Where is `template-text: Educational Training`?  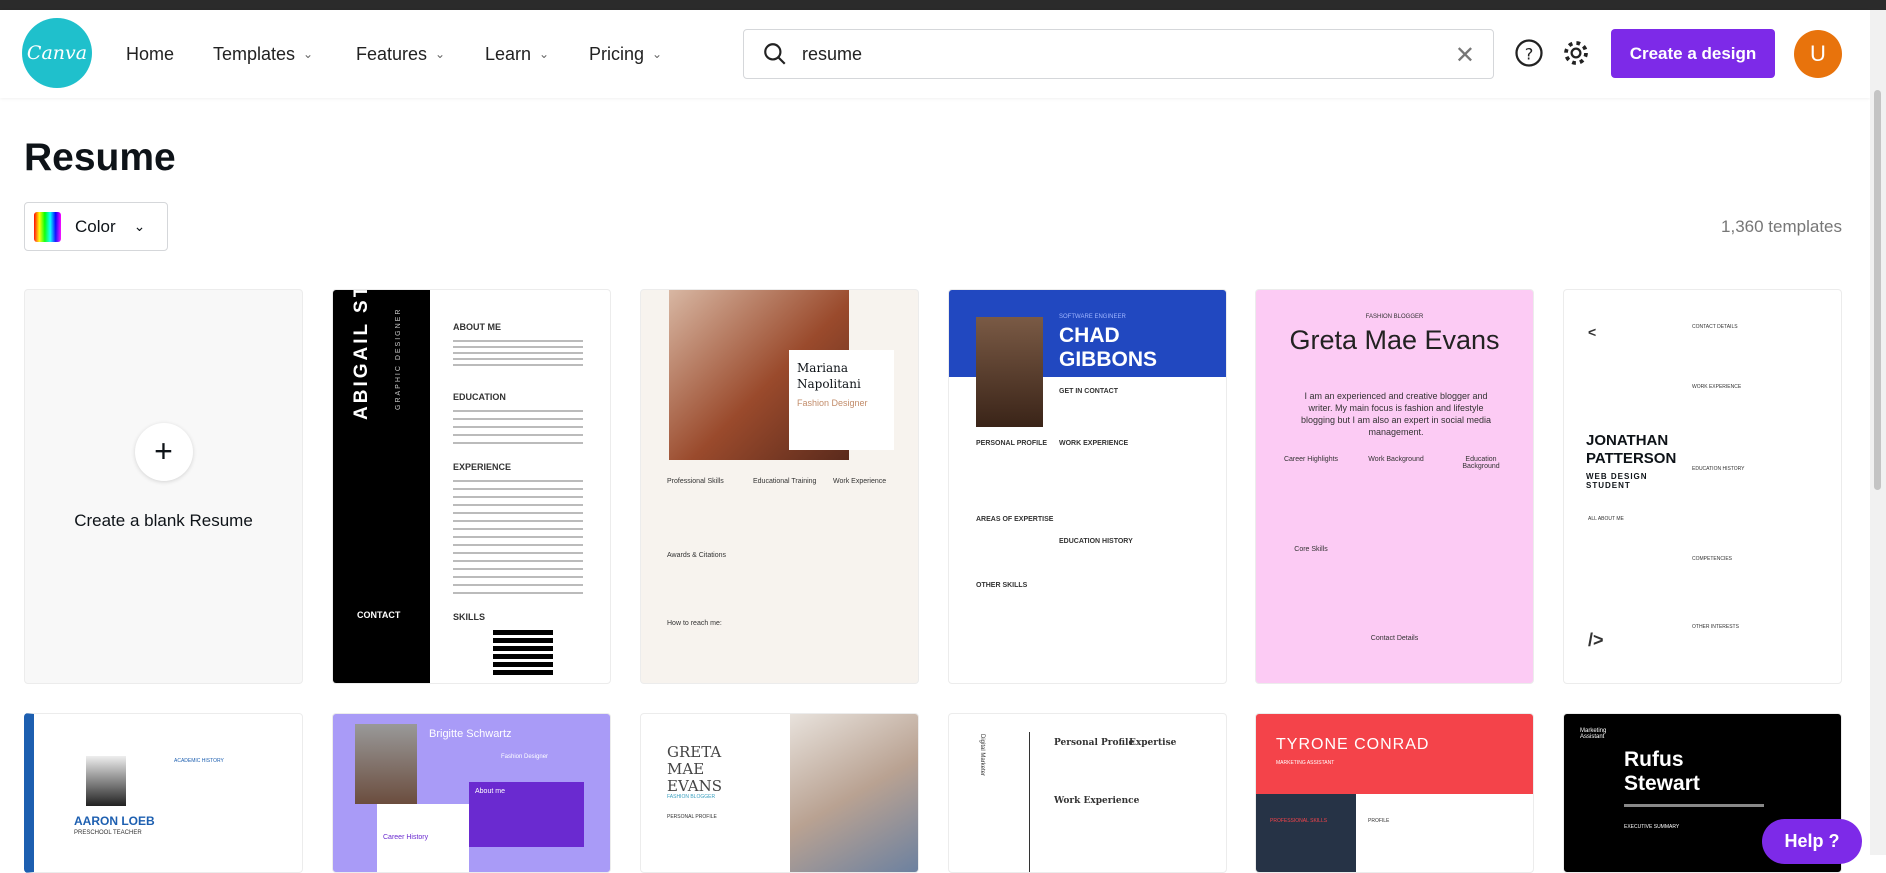
template-text: Educational Training is located at coordinates (785, 481).